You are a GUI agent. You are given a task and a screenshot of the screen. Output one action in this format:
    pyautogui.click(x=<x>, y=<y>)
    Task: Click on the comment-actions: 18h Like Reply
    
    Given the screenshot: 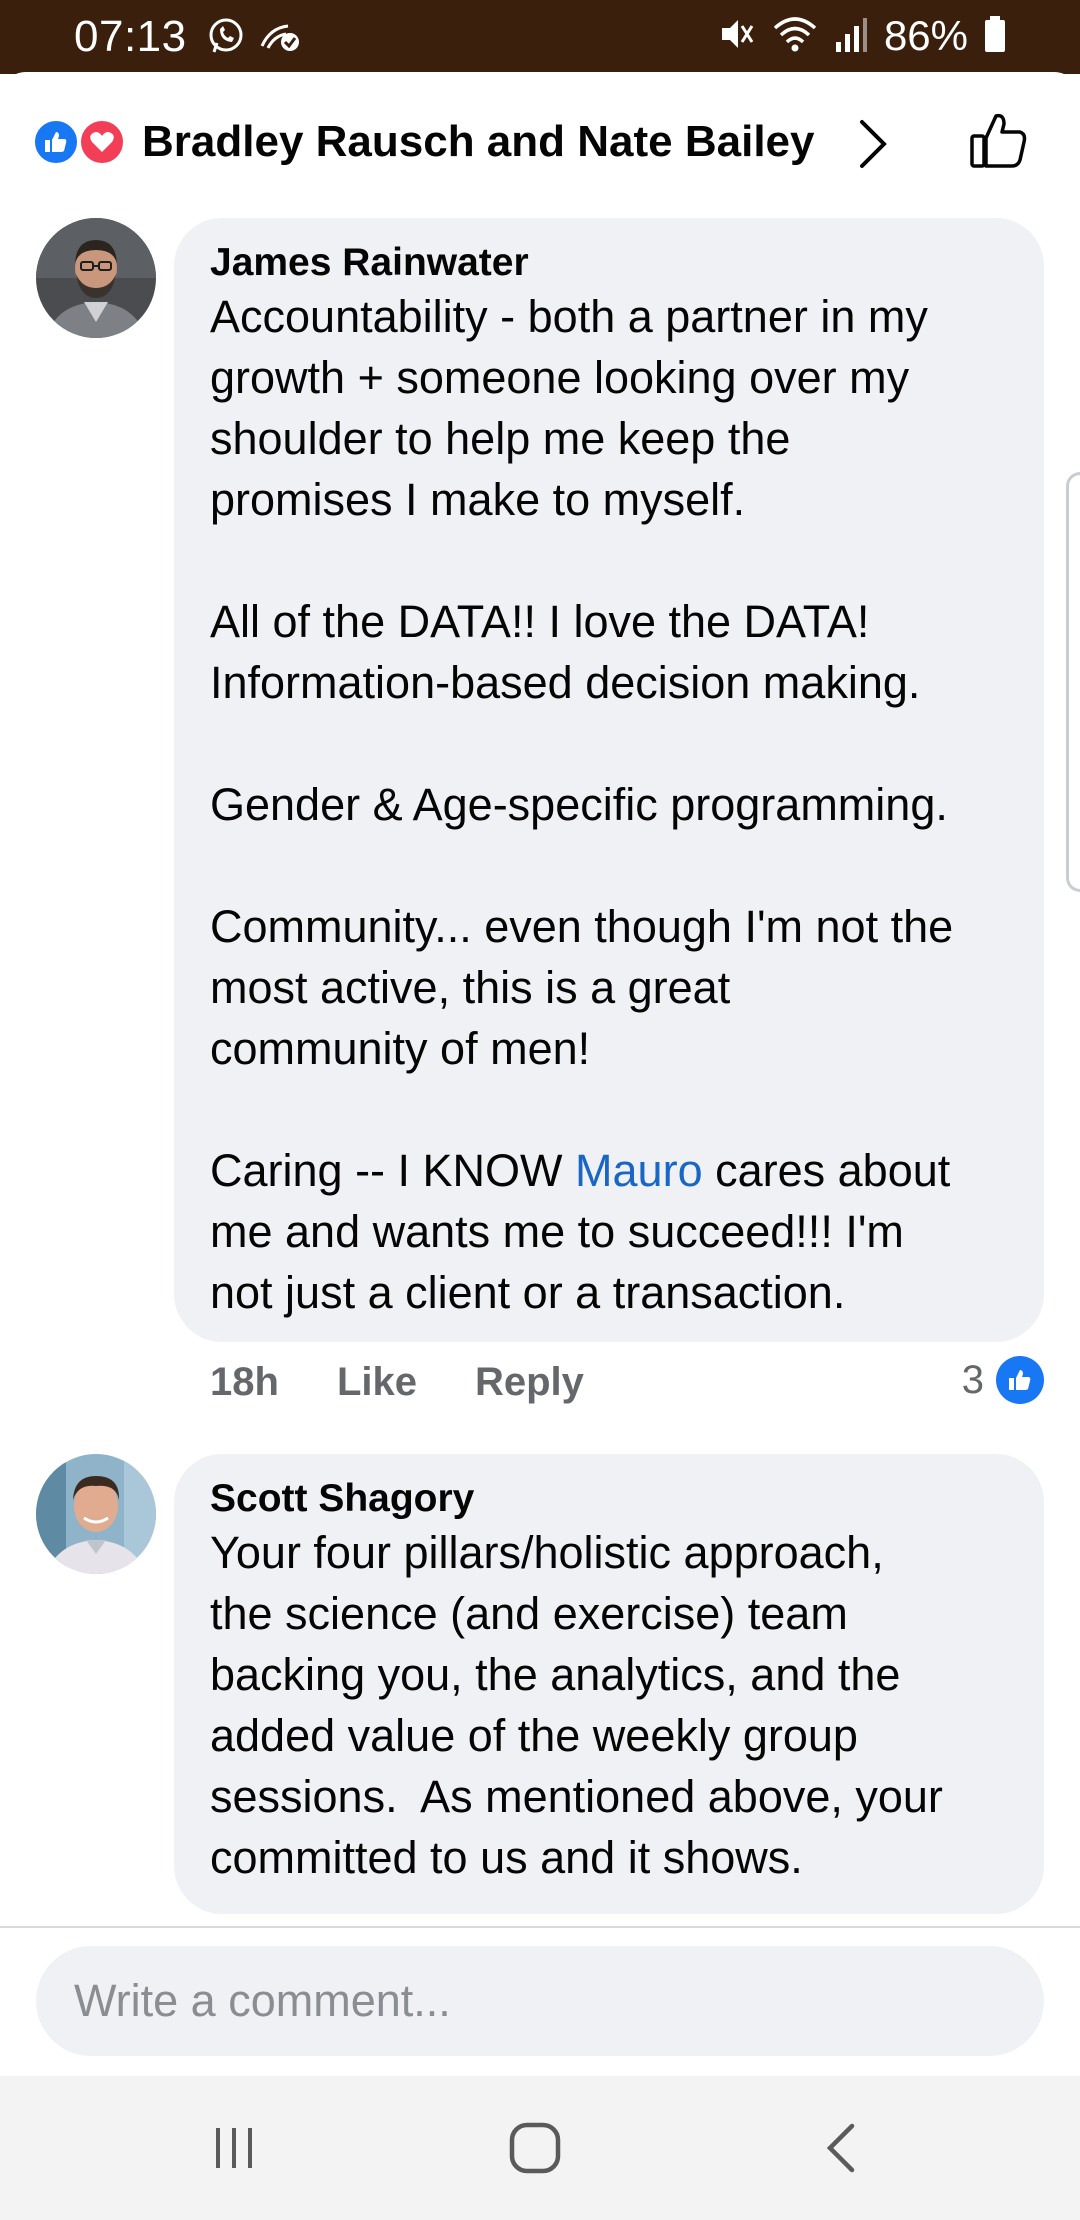 What is the action you would take?
    pyautogui.click(x=397, y=1382)
    